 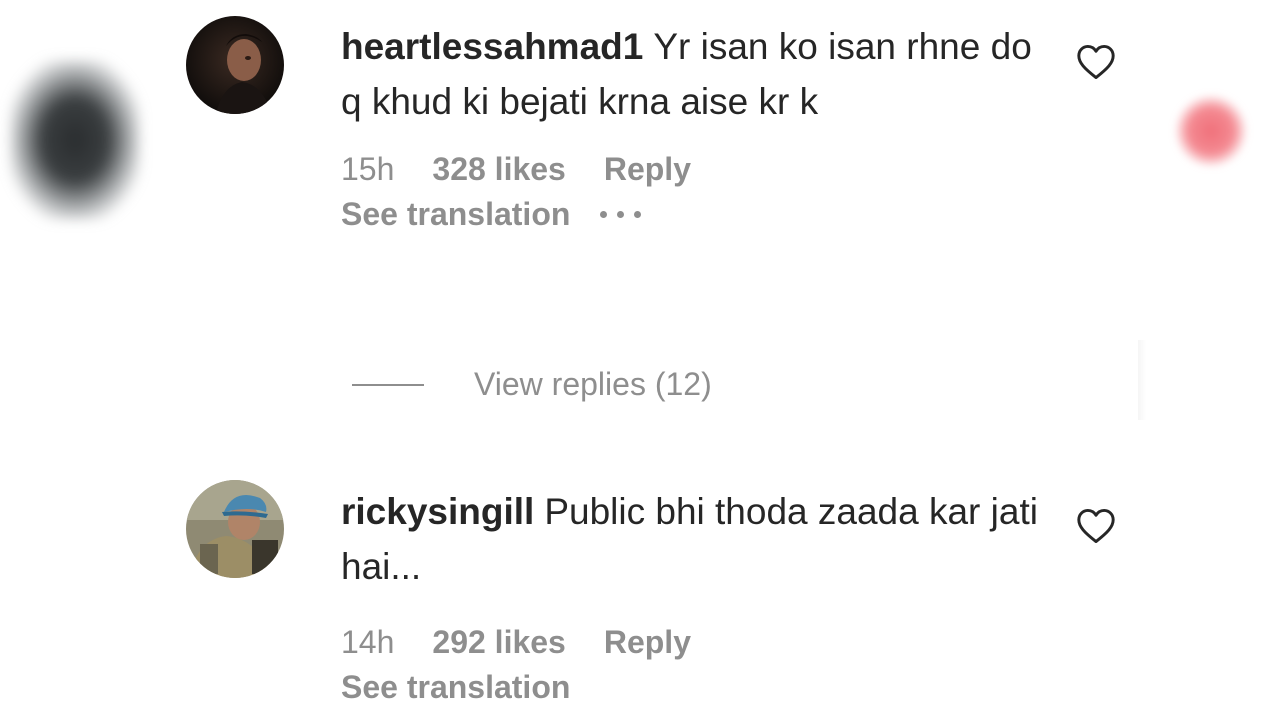 What do you see at coordinates (437, 511) in the screenshot?
I see `comment-username: rickysingill` at bounding box center [437, 511].